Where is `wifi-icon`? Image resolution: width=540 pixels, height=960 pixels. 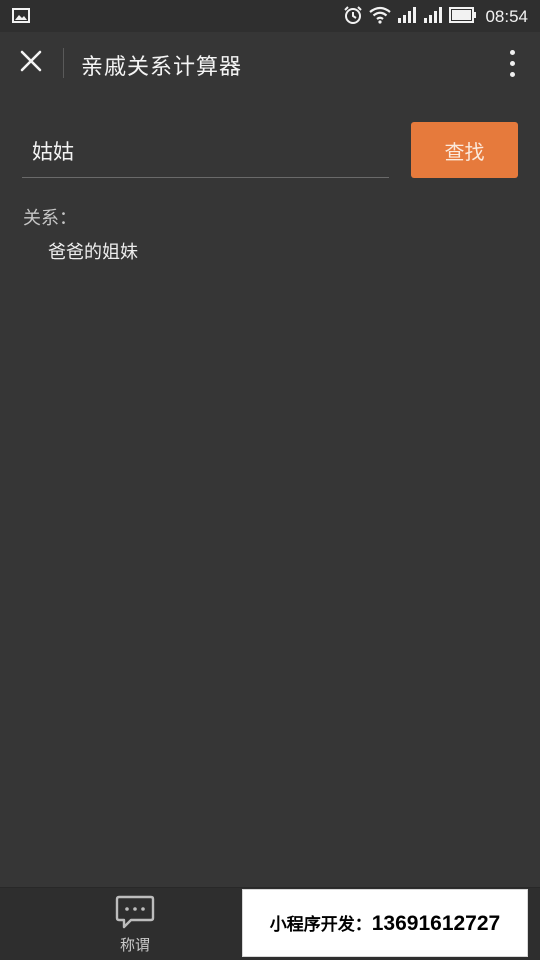
wifi-icon is located at coordinates (380, 17).